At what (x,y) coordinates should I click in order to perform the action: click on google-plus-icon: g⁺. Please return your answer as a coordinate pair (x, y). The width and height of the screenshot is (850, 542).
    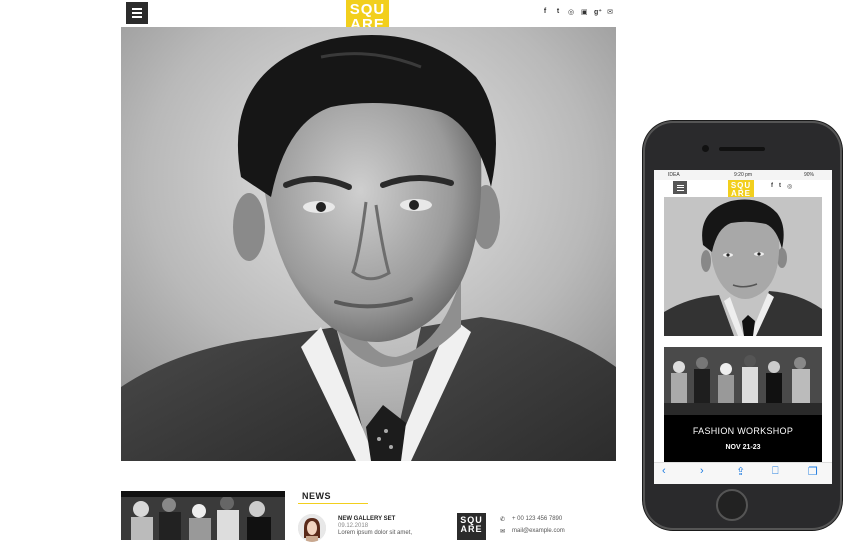
    Looking at the image, I should click on (598, 12).